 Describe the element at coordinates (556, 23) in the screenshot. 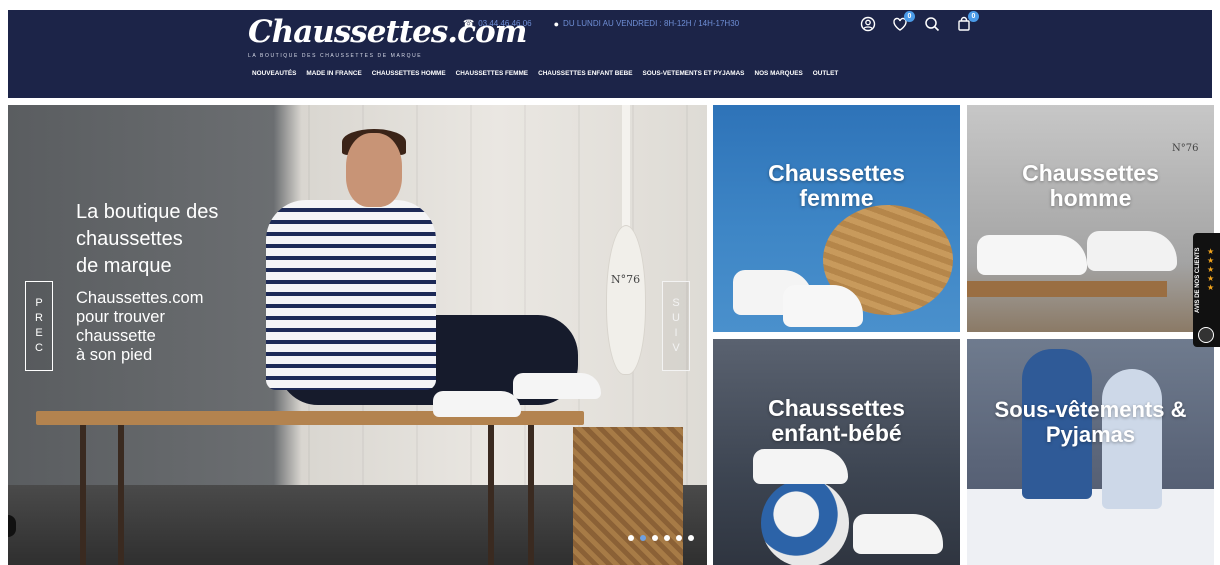

I see `clock-icon: ●` at that location.